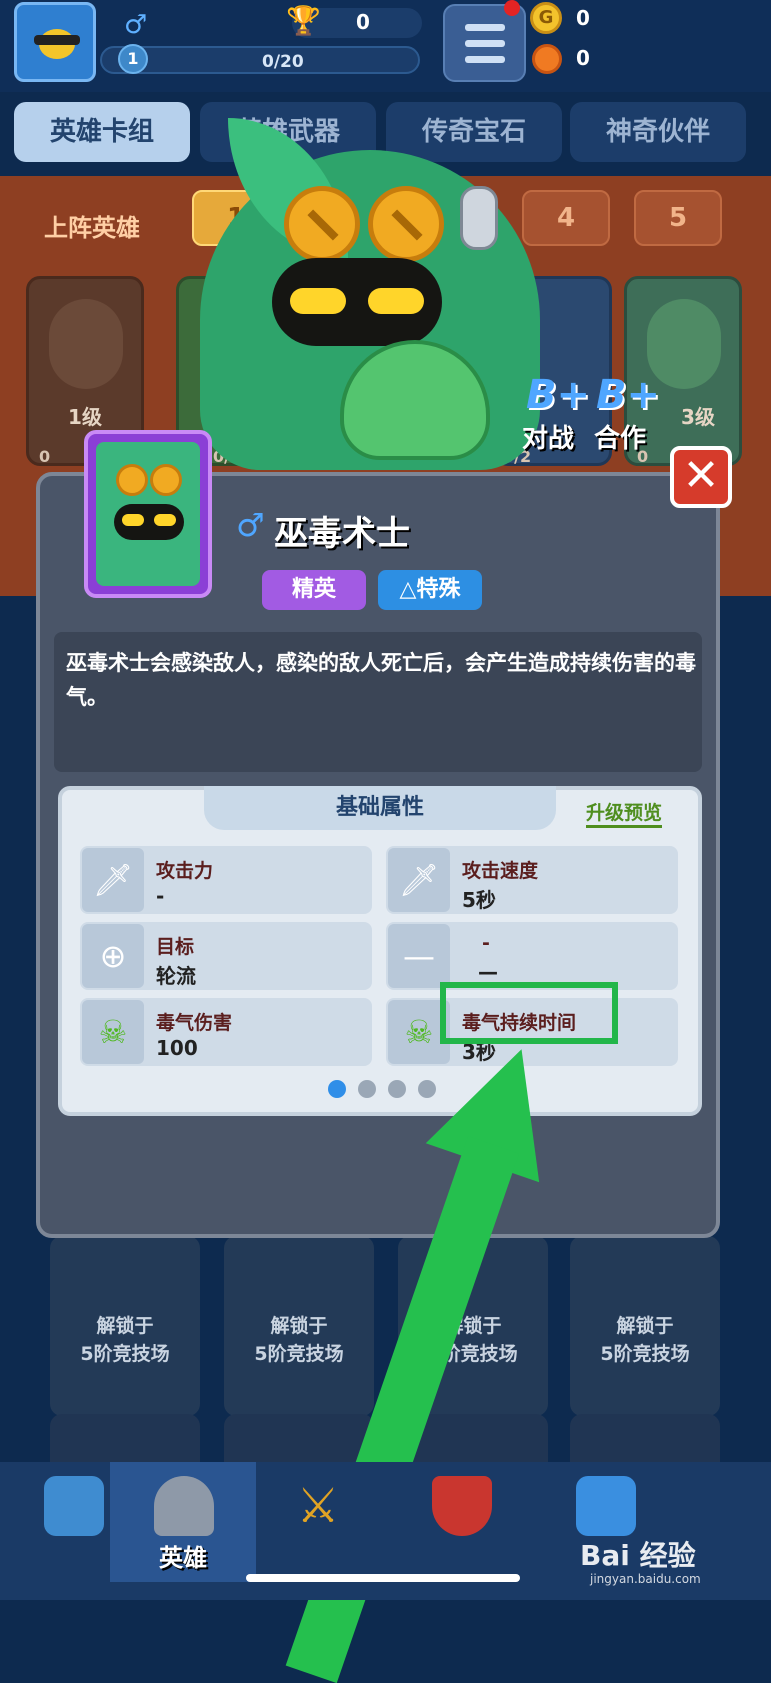 The height and width of the screenshot is (1683, 771). I want to click on nav-battle: ⚔, so click(317, 1522).